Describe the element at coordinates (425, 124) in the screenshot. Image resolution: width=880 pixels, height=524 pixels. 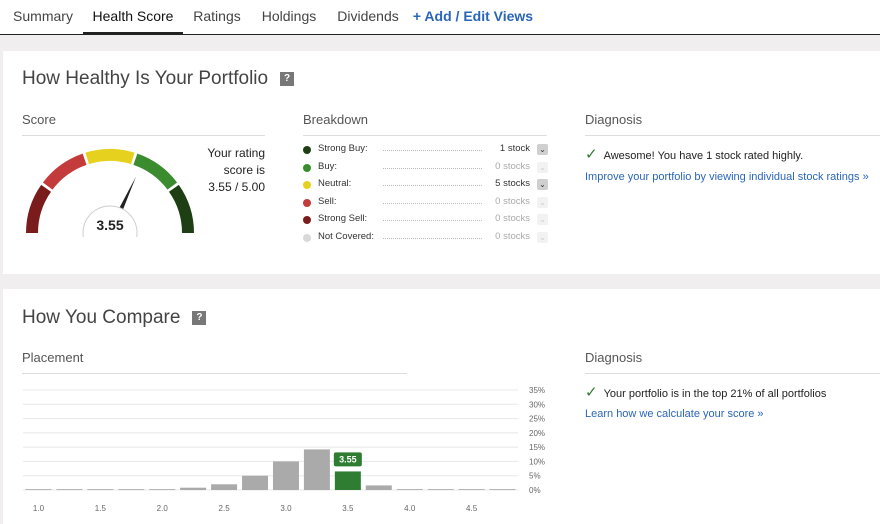
I see `breakdown-header: Breakdown` at that location.